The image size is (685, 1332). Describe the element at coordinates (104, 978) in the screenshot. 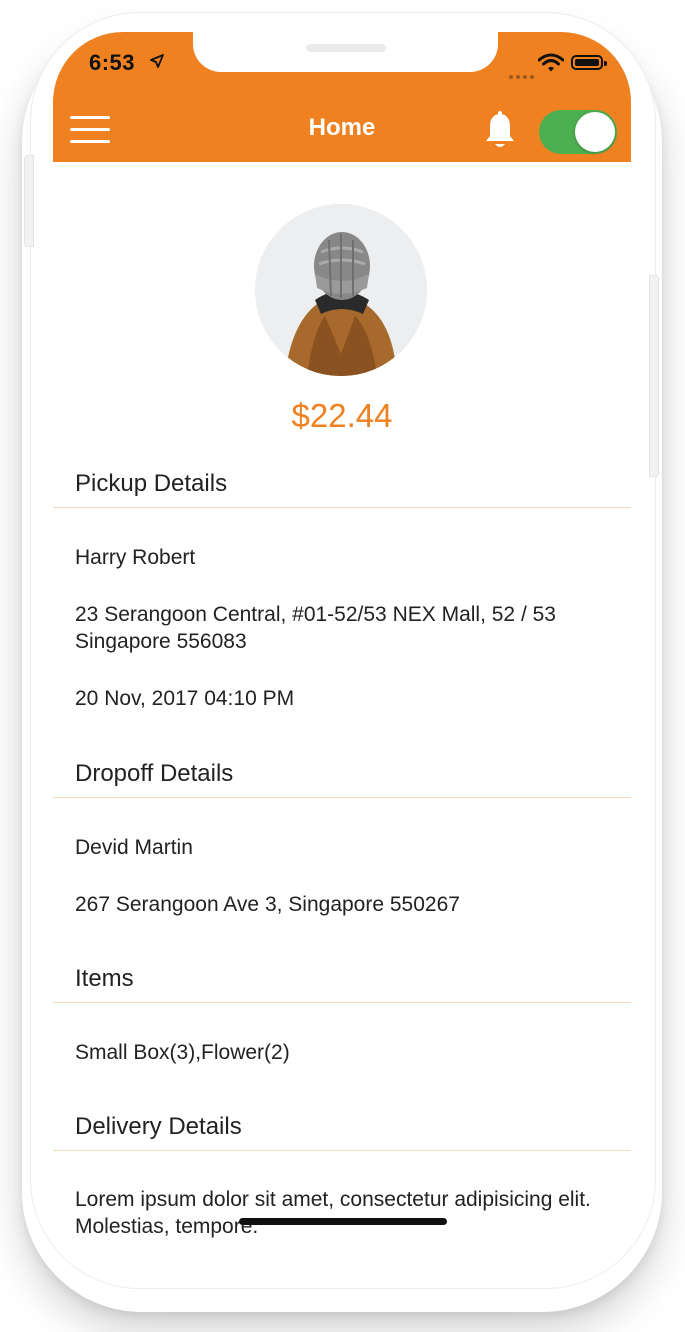

I see `items-heading: Items` at that location.